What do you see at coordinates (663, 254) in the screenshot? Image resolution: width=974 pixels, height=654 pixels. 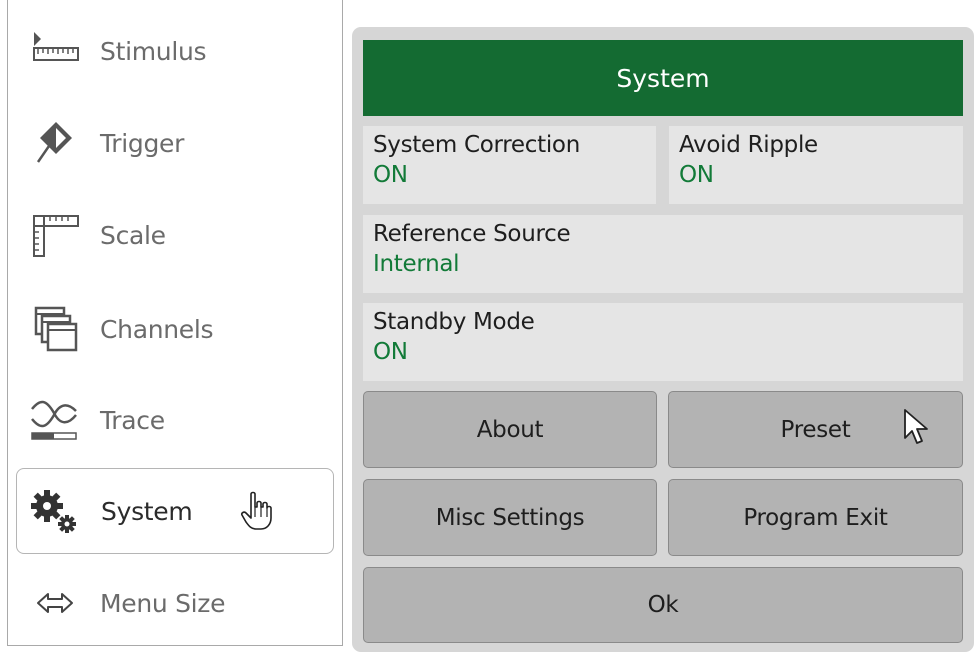 I see `reference-source-field: Reference Source Internal` at bounding box center [663, 254].